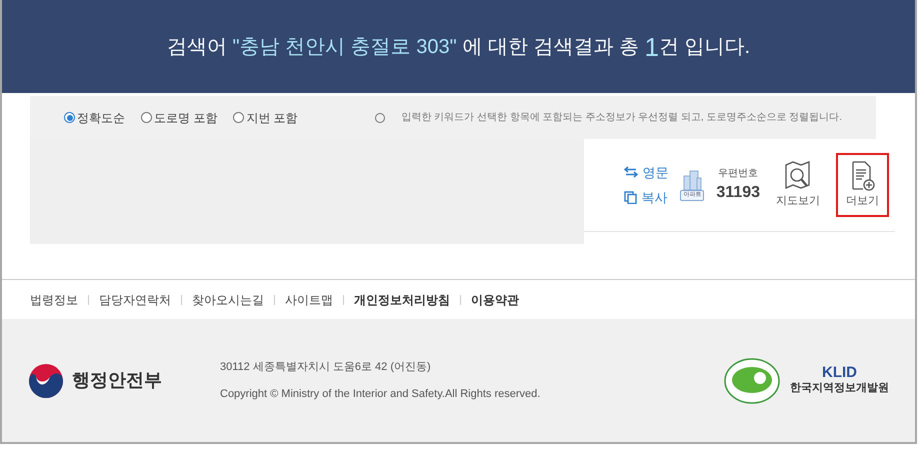 The height and width of the screenshot is (451, 919). What do you see at coordinates (646, 198) in the screenshot?
I see `address-link: 복사` at bounding box center [646, 198].